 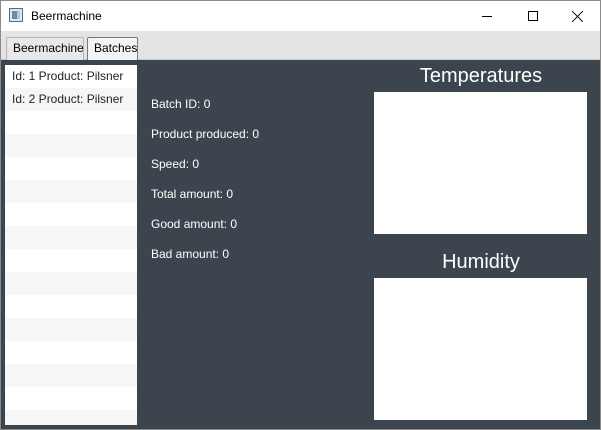 I want to click on app-window-icon, so click(x=16, y=15).